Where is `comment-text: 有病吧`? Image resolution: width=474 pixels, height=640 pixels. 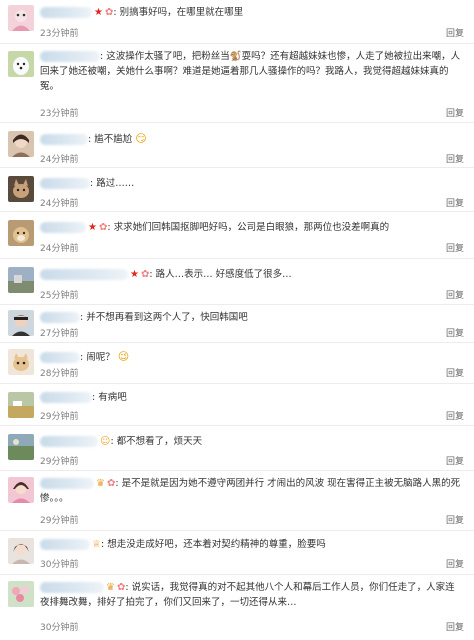
comment-text: 有病吧 is located at coordinates (112, 397).